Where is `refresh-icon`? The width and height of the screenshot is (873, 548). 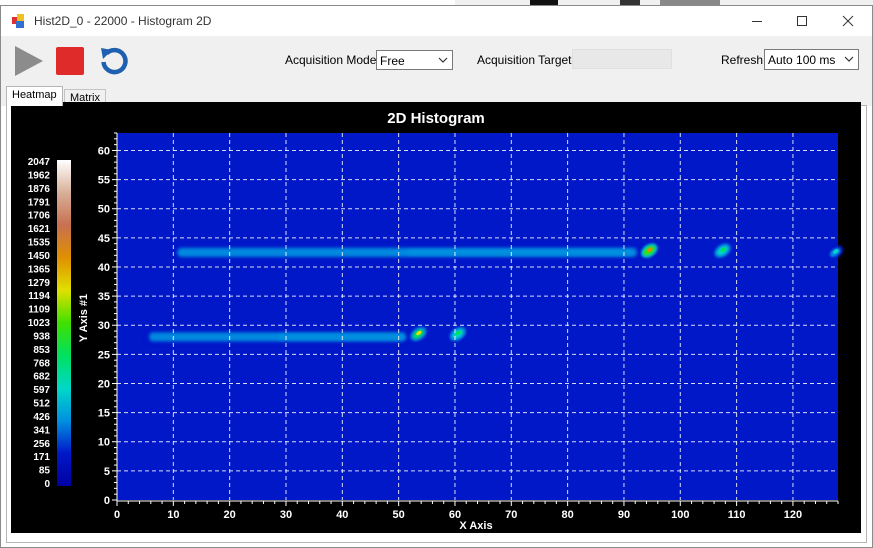 refresh-icon is located at coordinates (114, 61).